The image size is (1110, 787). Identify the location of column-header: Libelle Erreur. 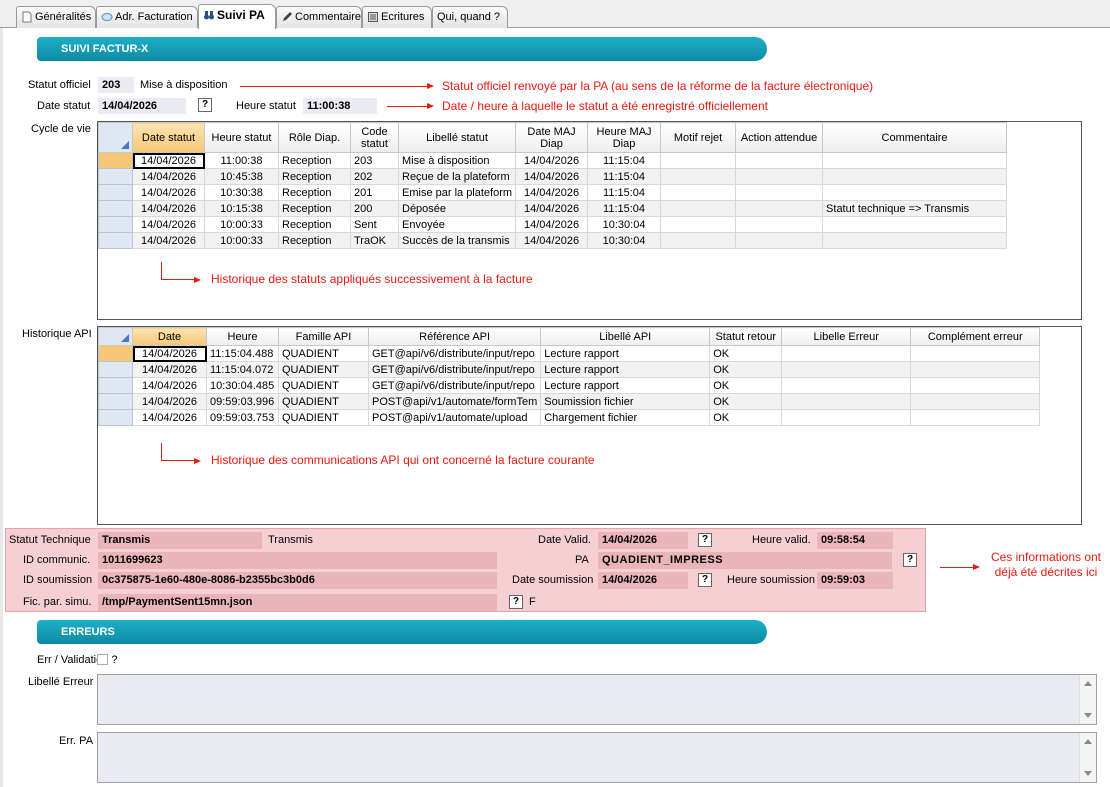
(846, 336).